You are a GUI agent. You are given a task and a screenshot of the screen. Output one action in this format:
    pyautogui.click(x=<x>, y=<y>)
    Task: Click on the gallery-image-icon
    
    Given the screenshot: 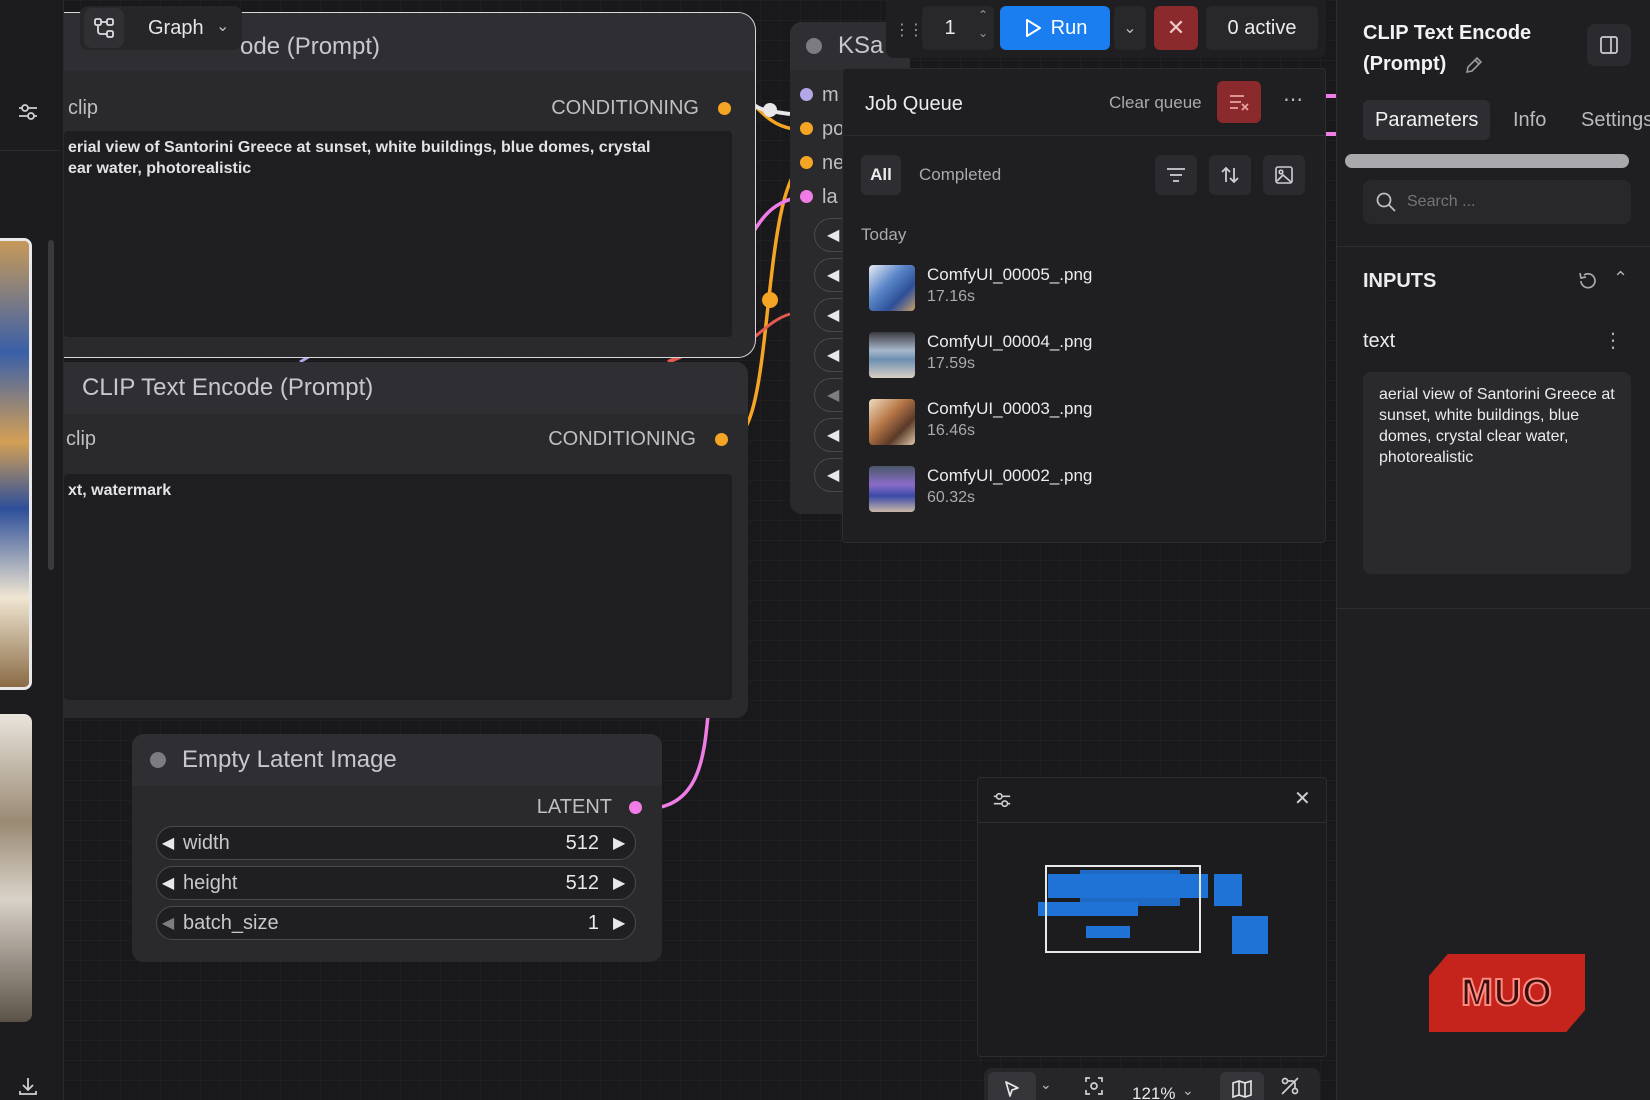 What is the action you would take?
    pyautogui.click(x=1284, y=175)
    